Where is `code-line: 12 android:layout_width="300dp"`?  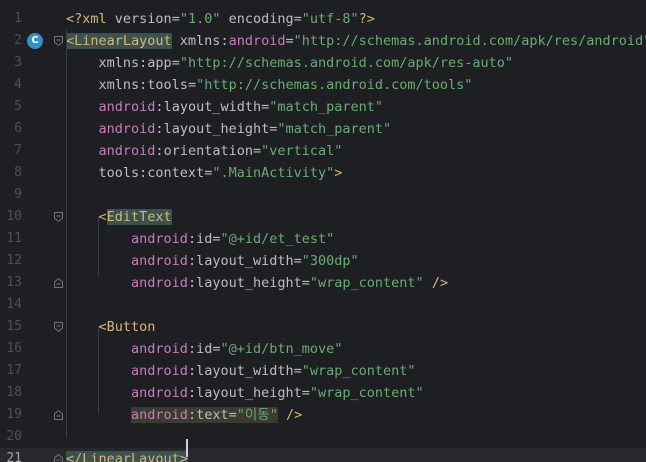
code-line: 12 android:layout_width="300dp" is located at coordinates (323, 261).